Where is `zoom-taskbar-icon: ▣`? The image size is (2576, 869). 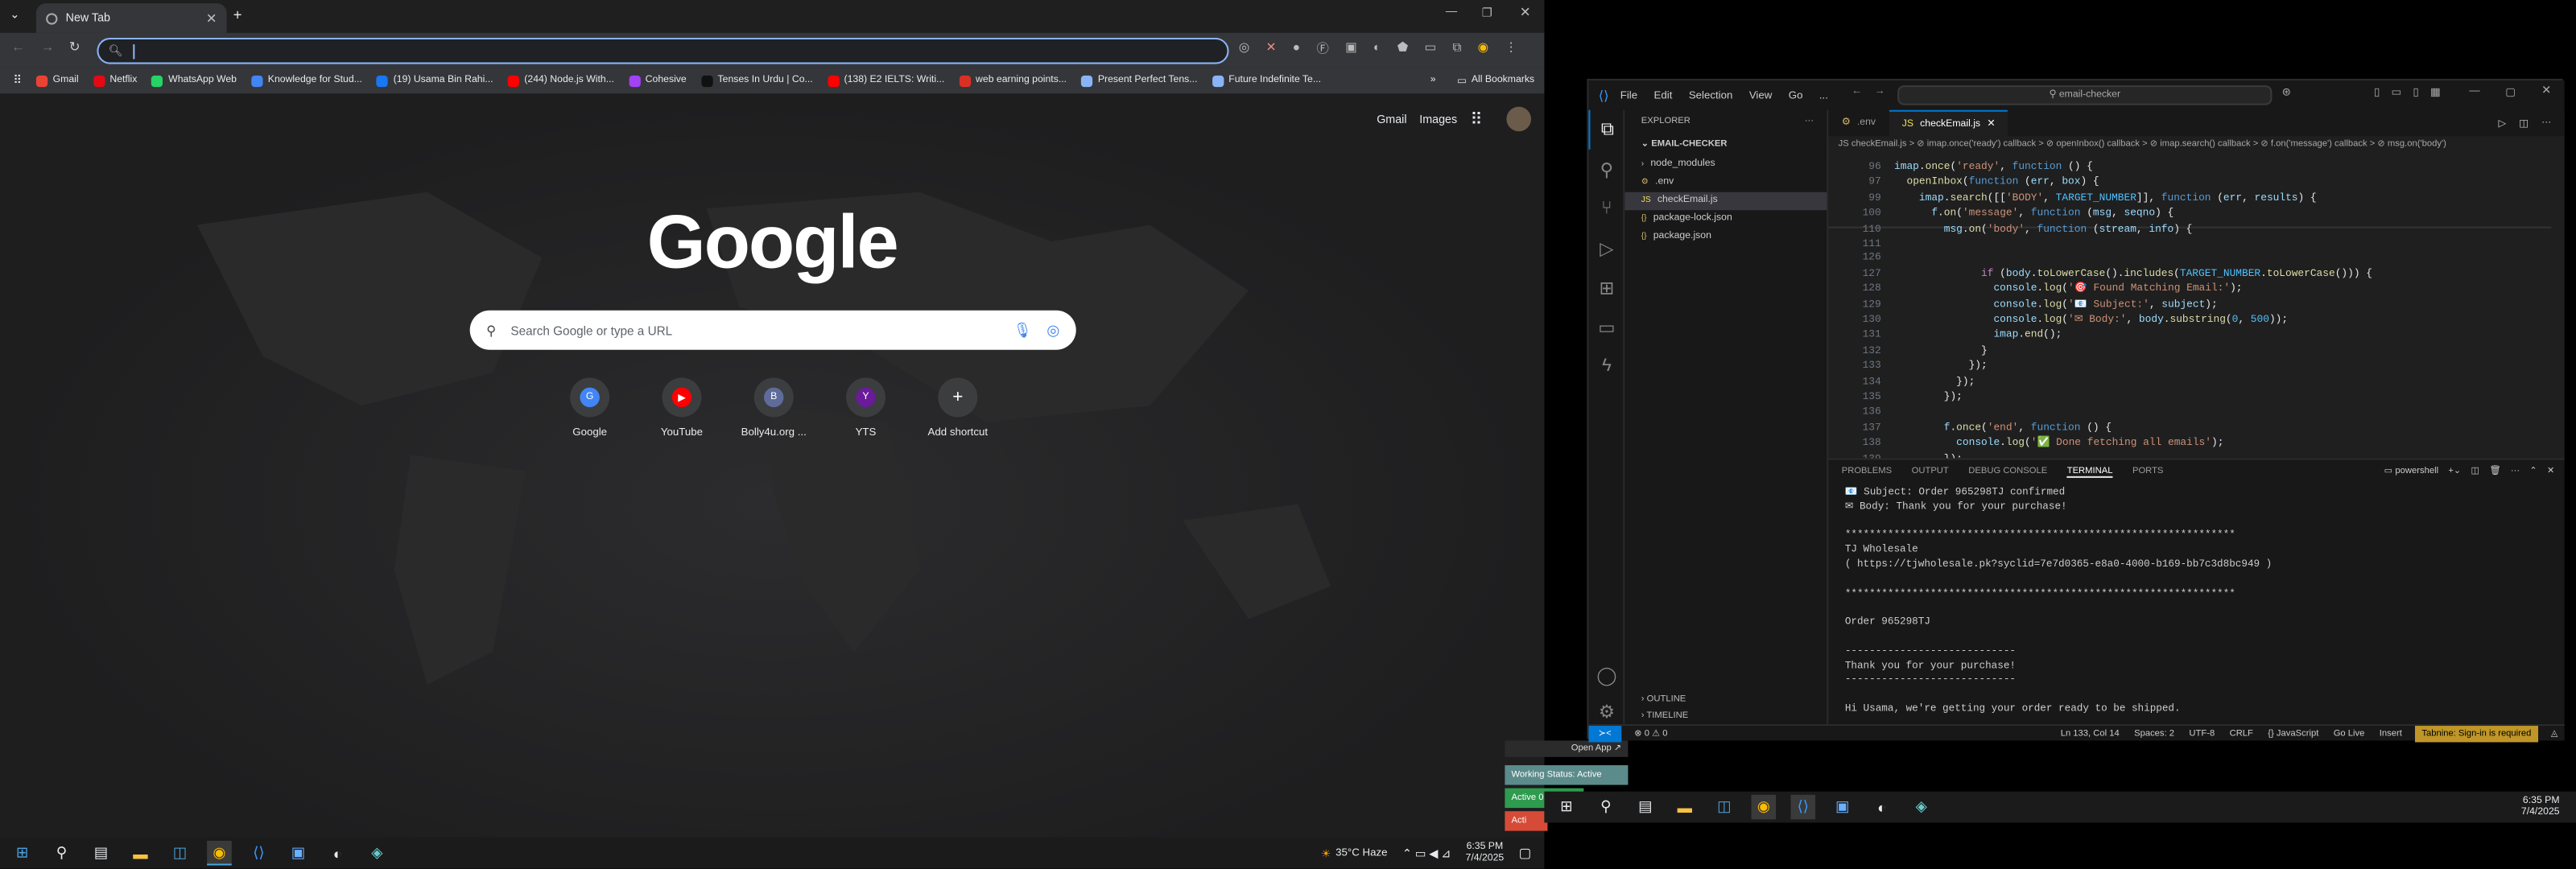
zoom-taskbar-icon: ▣ is located at coordinates (298, 853).